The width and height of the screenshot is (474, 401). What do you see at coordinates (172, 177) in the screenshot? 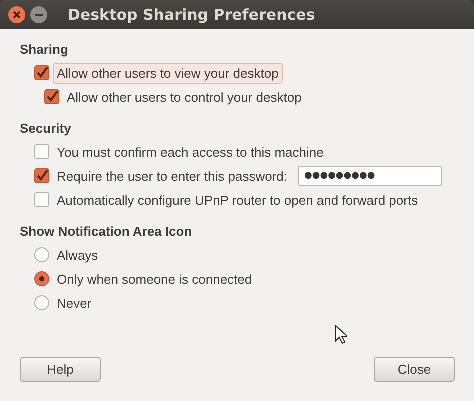
I see `option-label: Require the user to enter this password:` at bounding box center [172, 177].